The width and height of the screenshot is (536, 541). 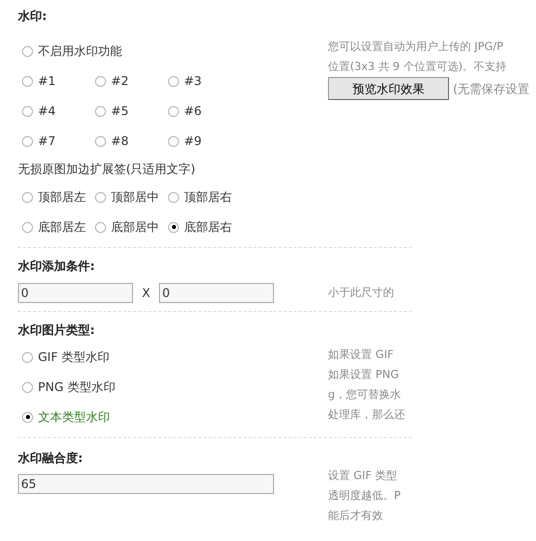 I want to click on radio-option: #3, so click(x=204, y=81).